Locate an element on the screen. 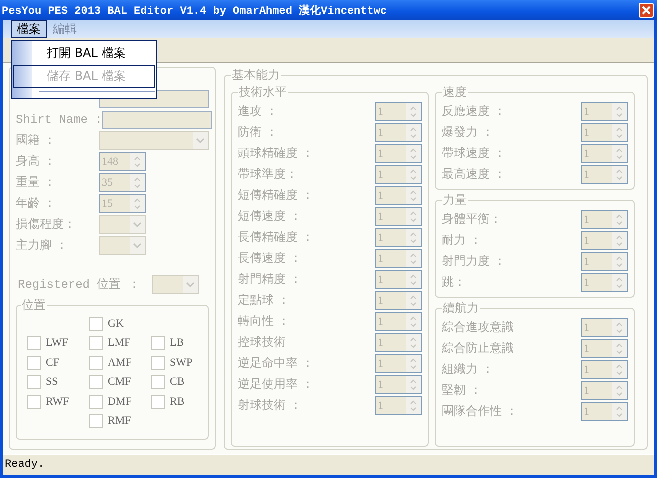 The height and width of the screenshot is (478, 657). field-label: Shirt Name : is located at coordinates (59, 119).